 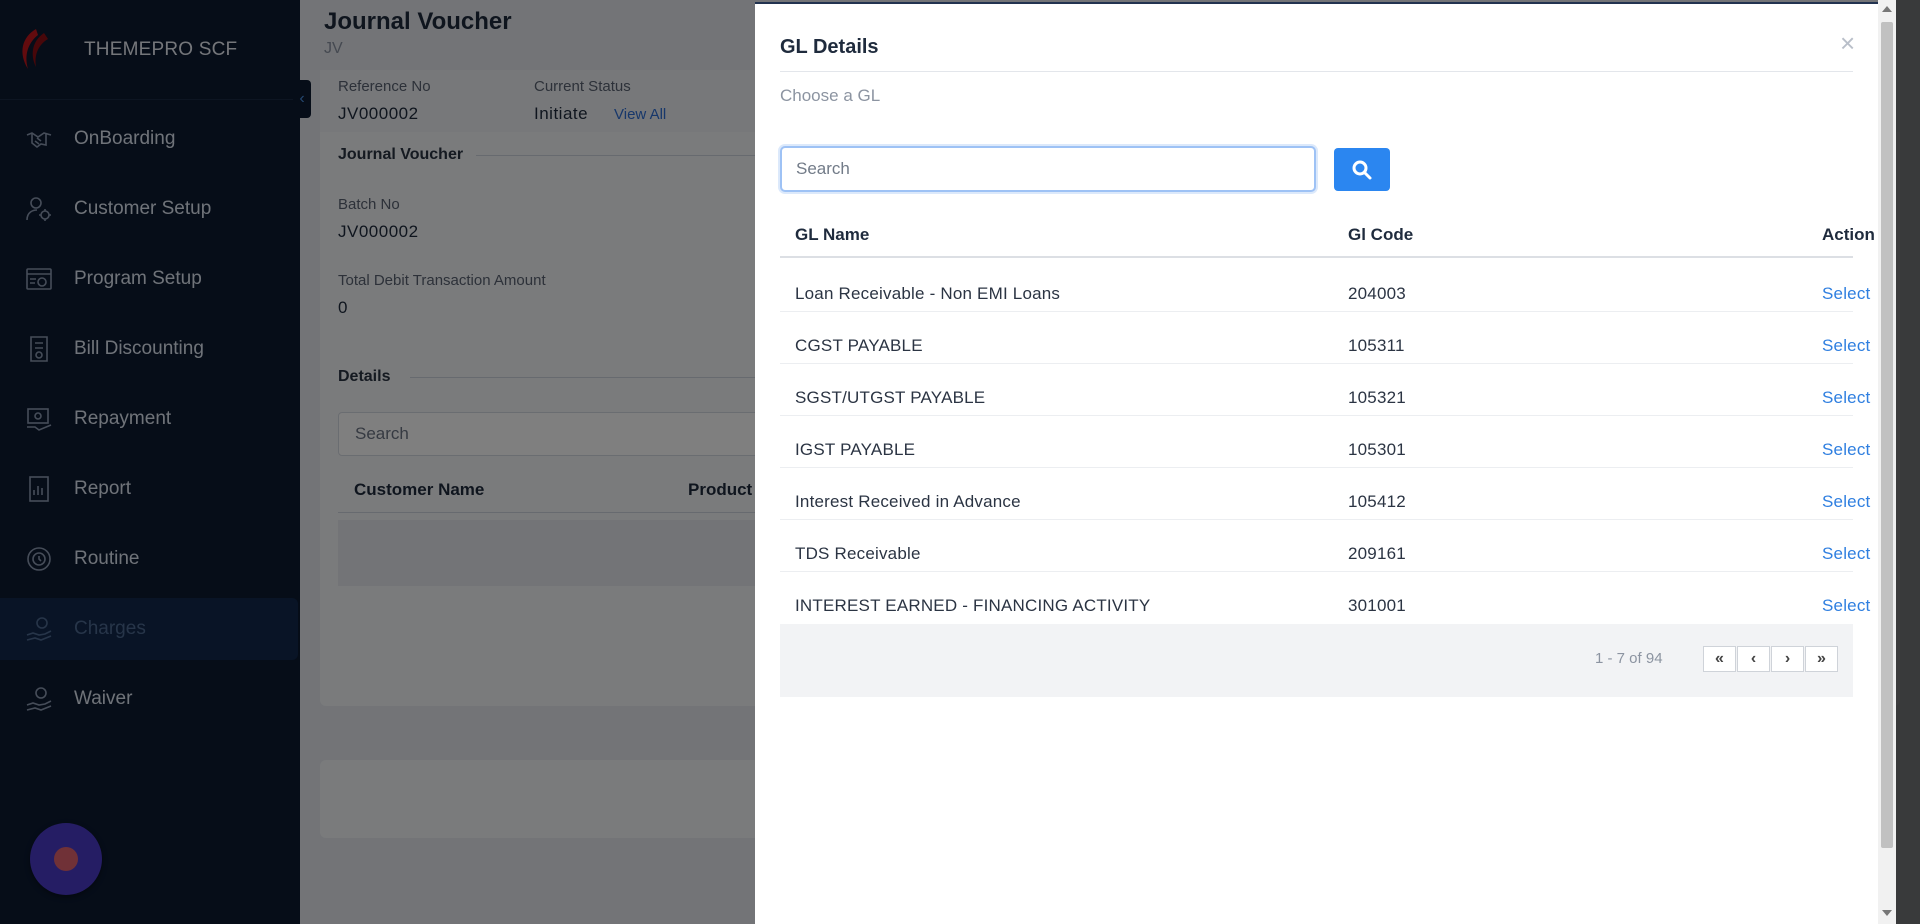 I want to click on modal-title: GL Details, so click(x=829, y=47).